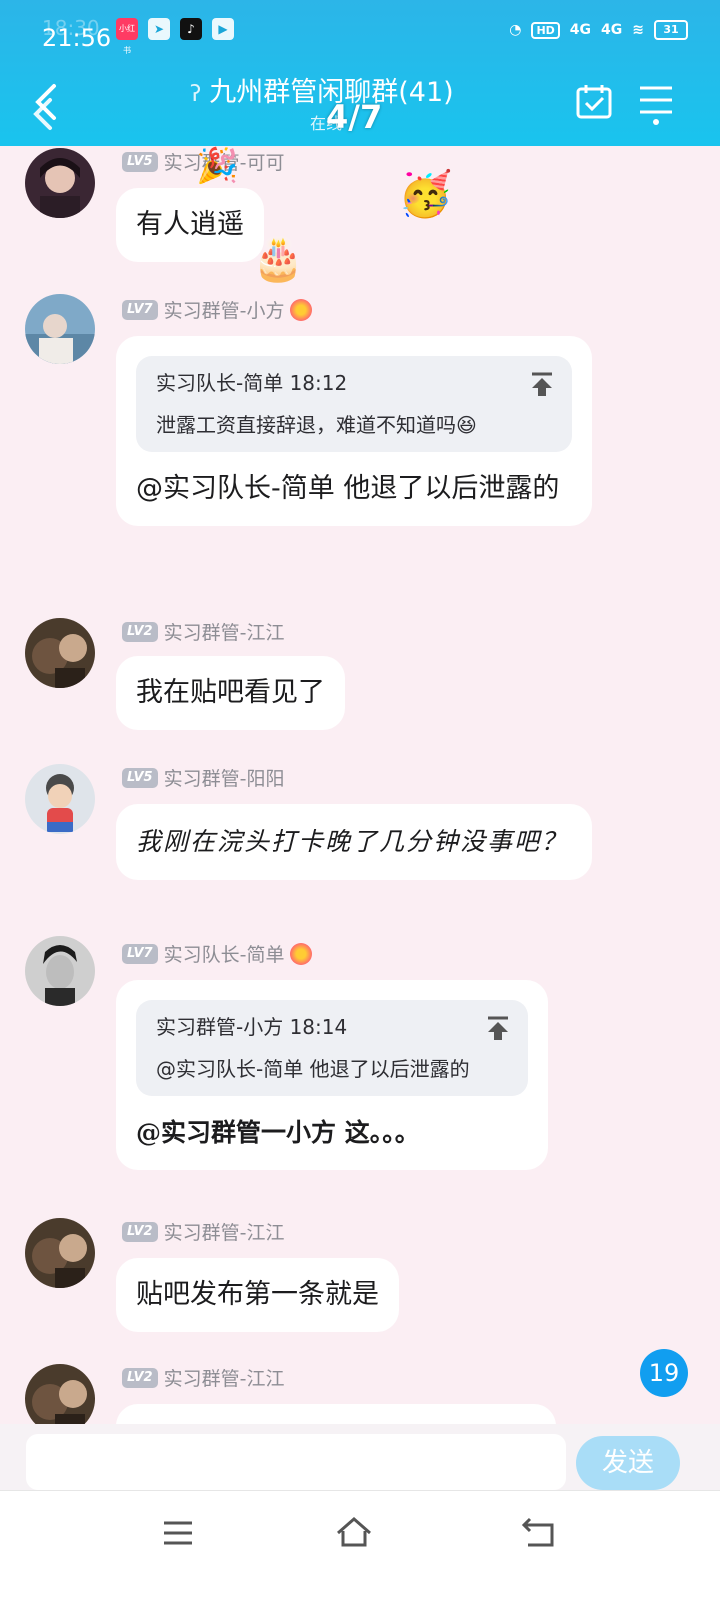 Image resolution: width=720 pixels, height=1601 pixels. Describe the element at coordinates (425, 194) in the screenshot. I see `party-face-icon: 🥳` at that location.